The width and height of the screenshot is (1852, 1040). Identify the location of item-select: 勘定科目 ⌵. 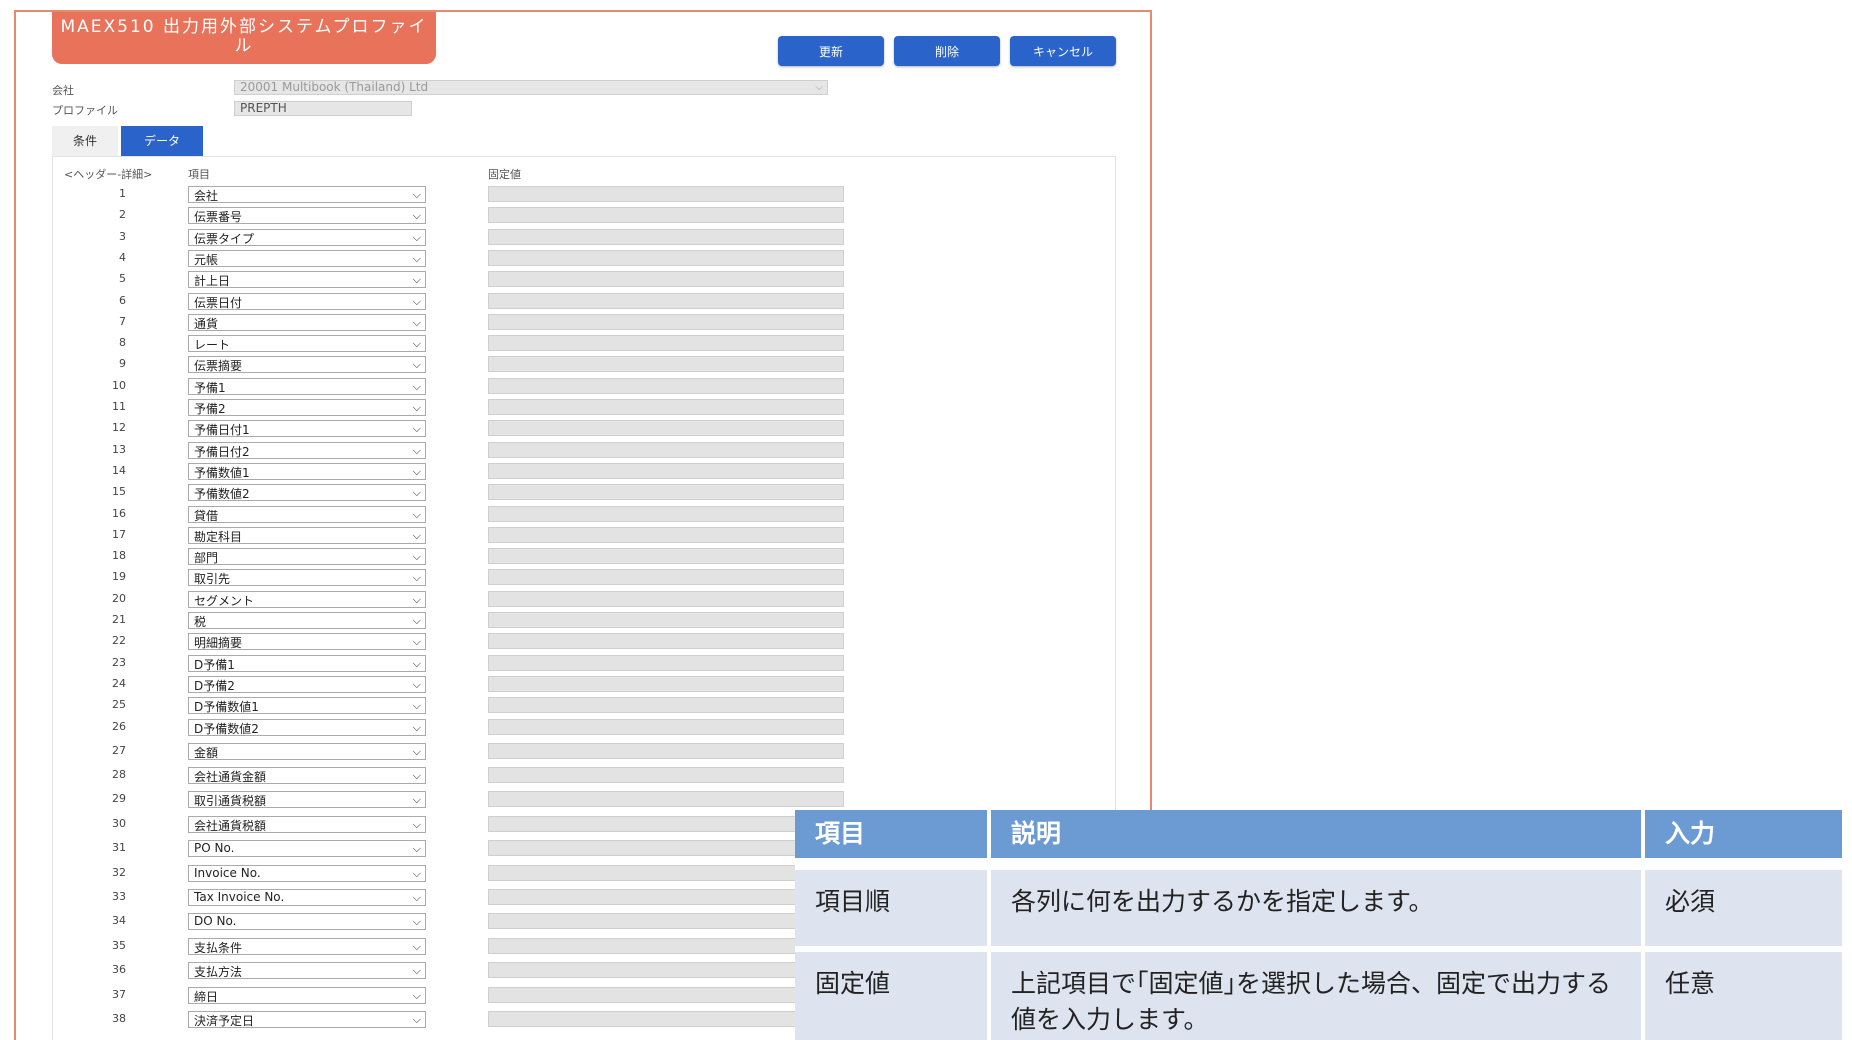
(307, 535).